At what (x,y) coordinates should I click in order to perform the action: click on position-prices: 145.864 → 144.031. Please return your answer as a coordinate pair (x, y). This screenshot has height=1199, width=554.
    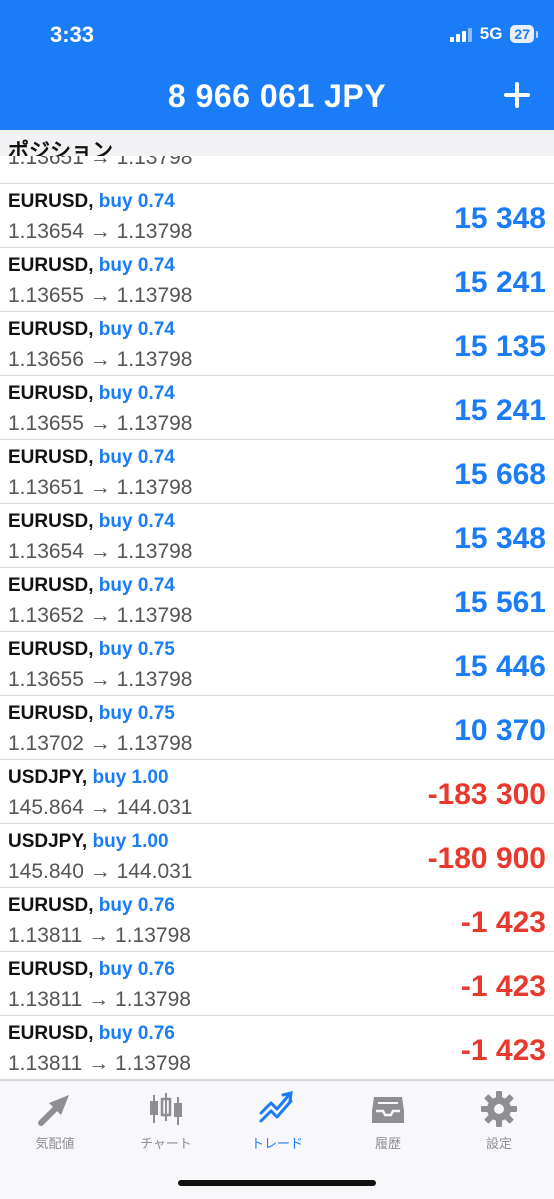
    Looking at the image, I should click on (100, 807).